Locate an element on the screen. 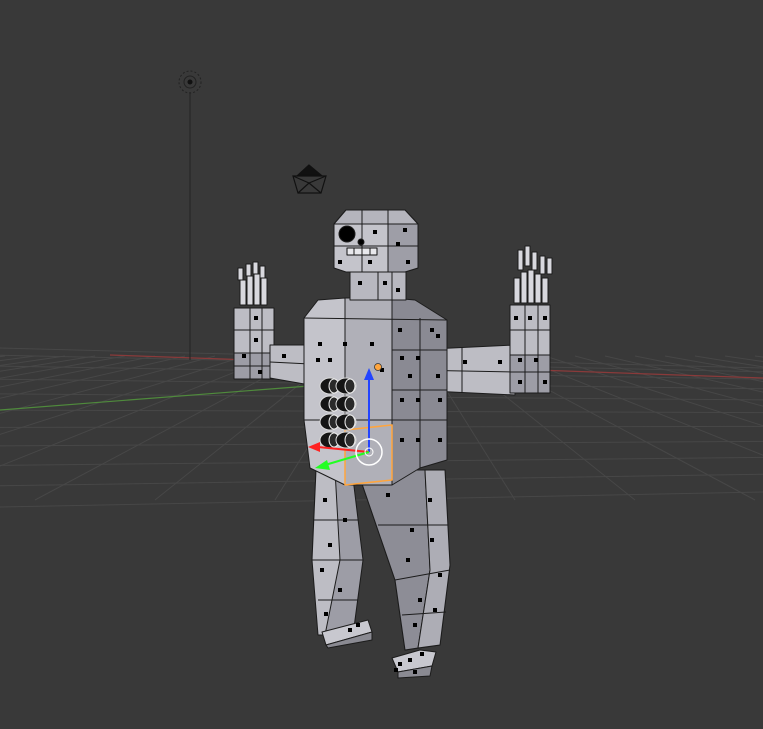 Image resolution: width=763 pixels, height=729 pixels. nose-icon is located at coordinates (361, 242).